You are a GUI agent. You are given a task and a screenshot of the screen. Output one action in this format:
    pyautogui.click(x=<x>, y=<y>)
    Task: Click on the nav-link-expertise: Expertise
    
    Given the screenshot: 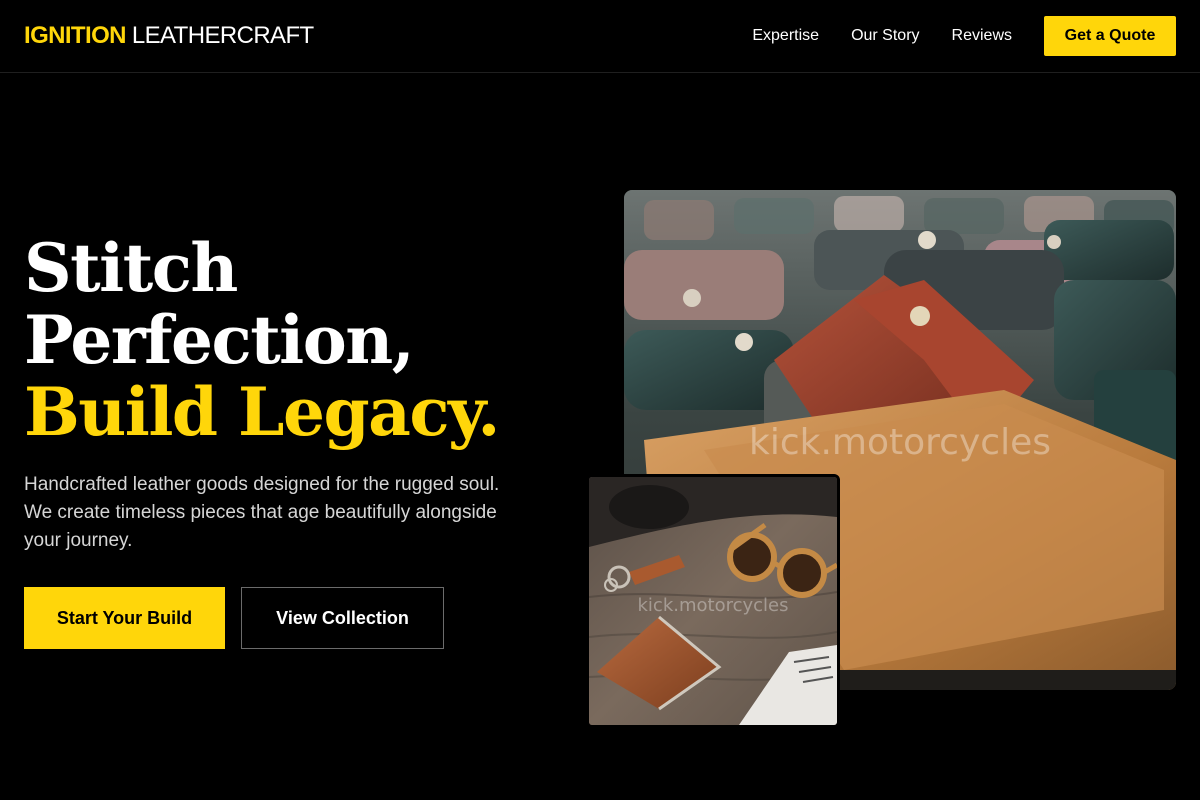 What is the action you would take?
    pyautogui.click(x=785, y=36)
    